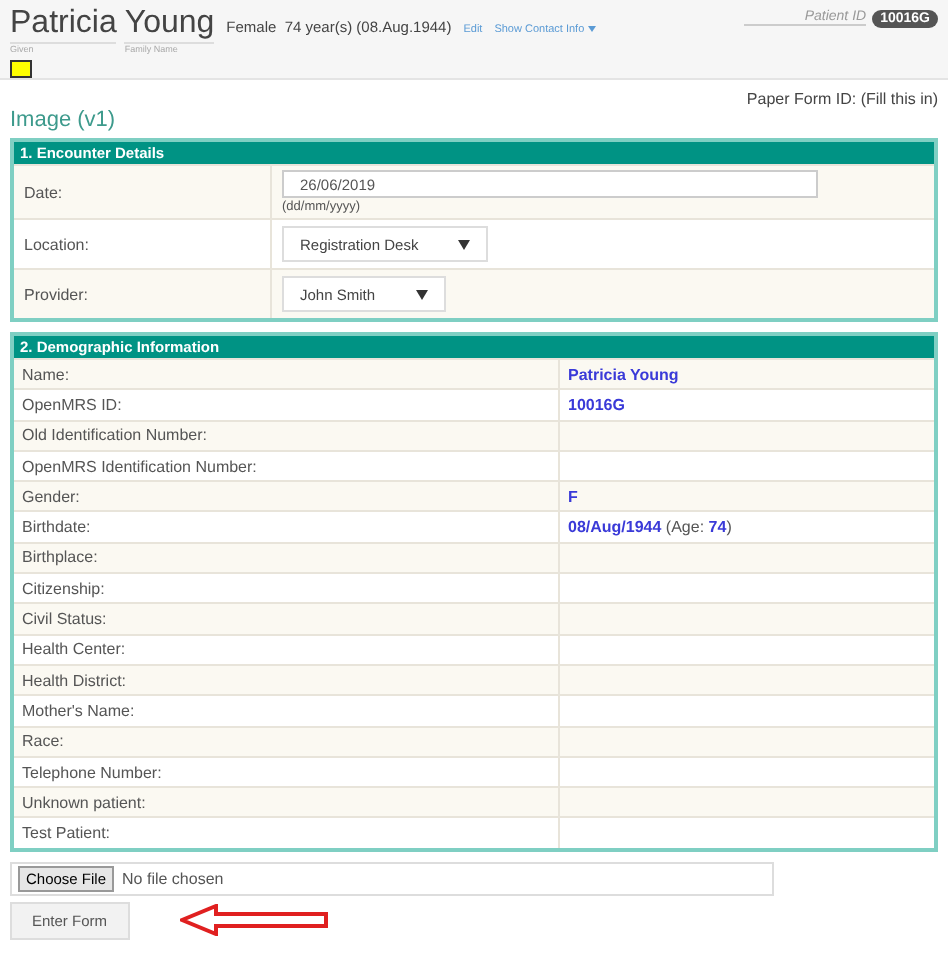  Describe the element at coordinates (573, 496) in the screenshot. I see `field-value: F` at that location.